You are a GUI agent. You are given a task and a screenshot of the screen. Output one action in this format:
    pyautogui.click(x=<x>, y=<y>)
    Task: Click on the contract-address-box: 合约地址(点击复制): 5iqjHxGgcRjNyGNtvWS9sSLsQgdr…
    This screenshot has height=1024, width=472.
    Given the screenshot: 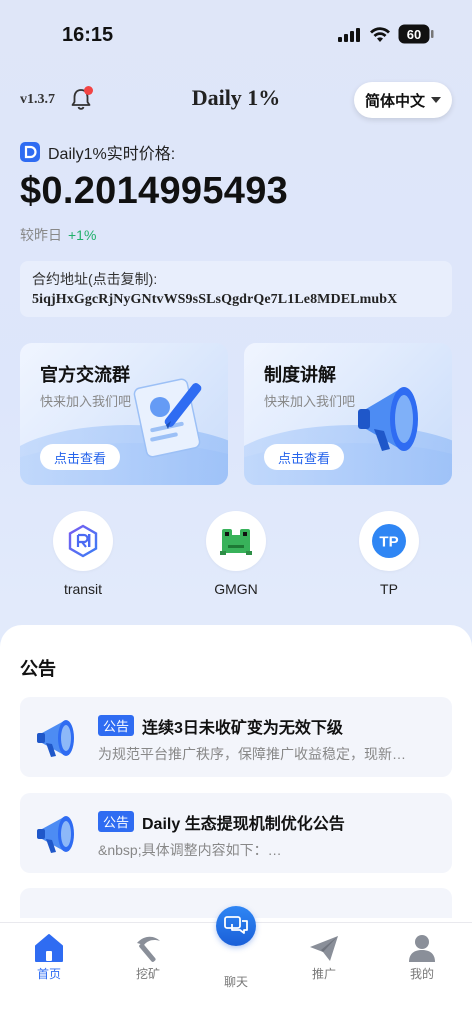 What is the action you would take?
    pyautogui.click(x=236, y=289)
    